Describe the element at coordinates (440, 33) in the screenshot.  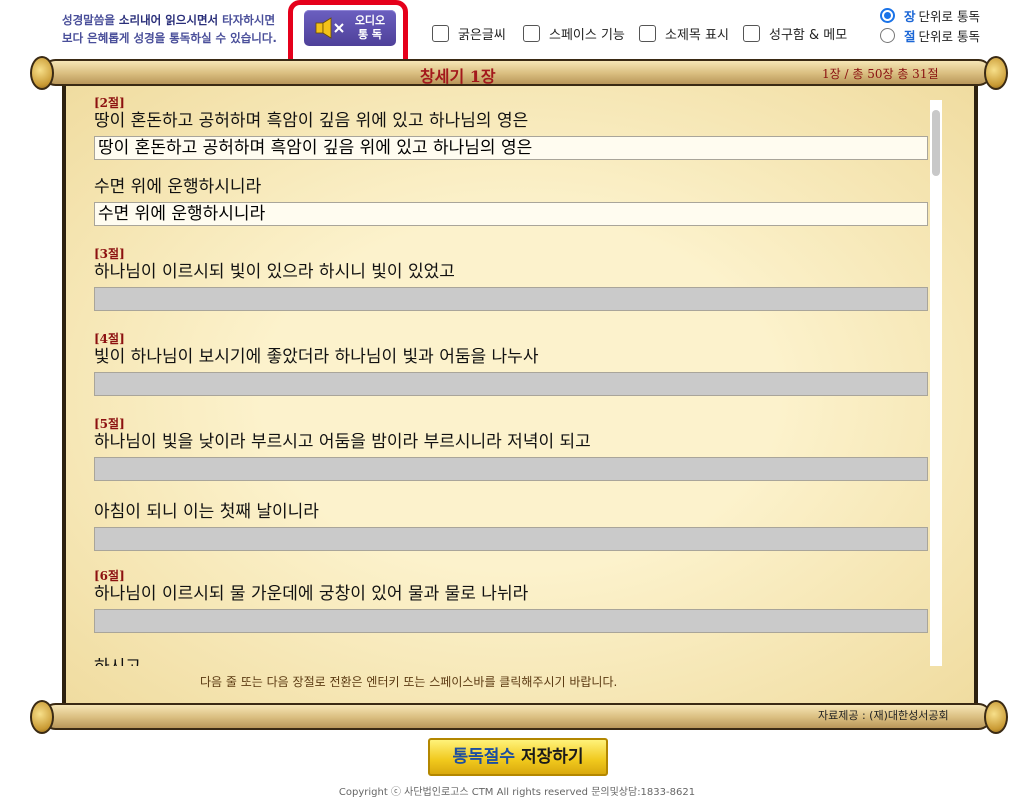
I see `bold-font-checkbox` at that location.